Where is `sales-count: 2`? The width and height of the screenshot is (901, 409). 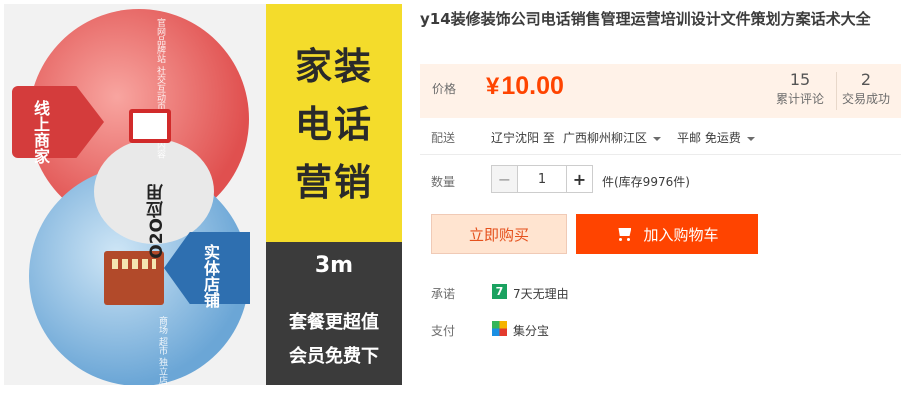
sales-count: 2 is located at coordinates (866, 79).